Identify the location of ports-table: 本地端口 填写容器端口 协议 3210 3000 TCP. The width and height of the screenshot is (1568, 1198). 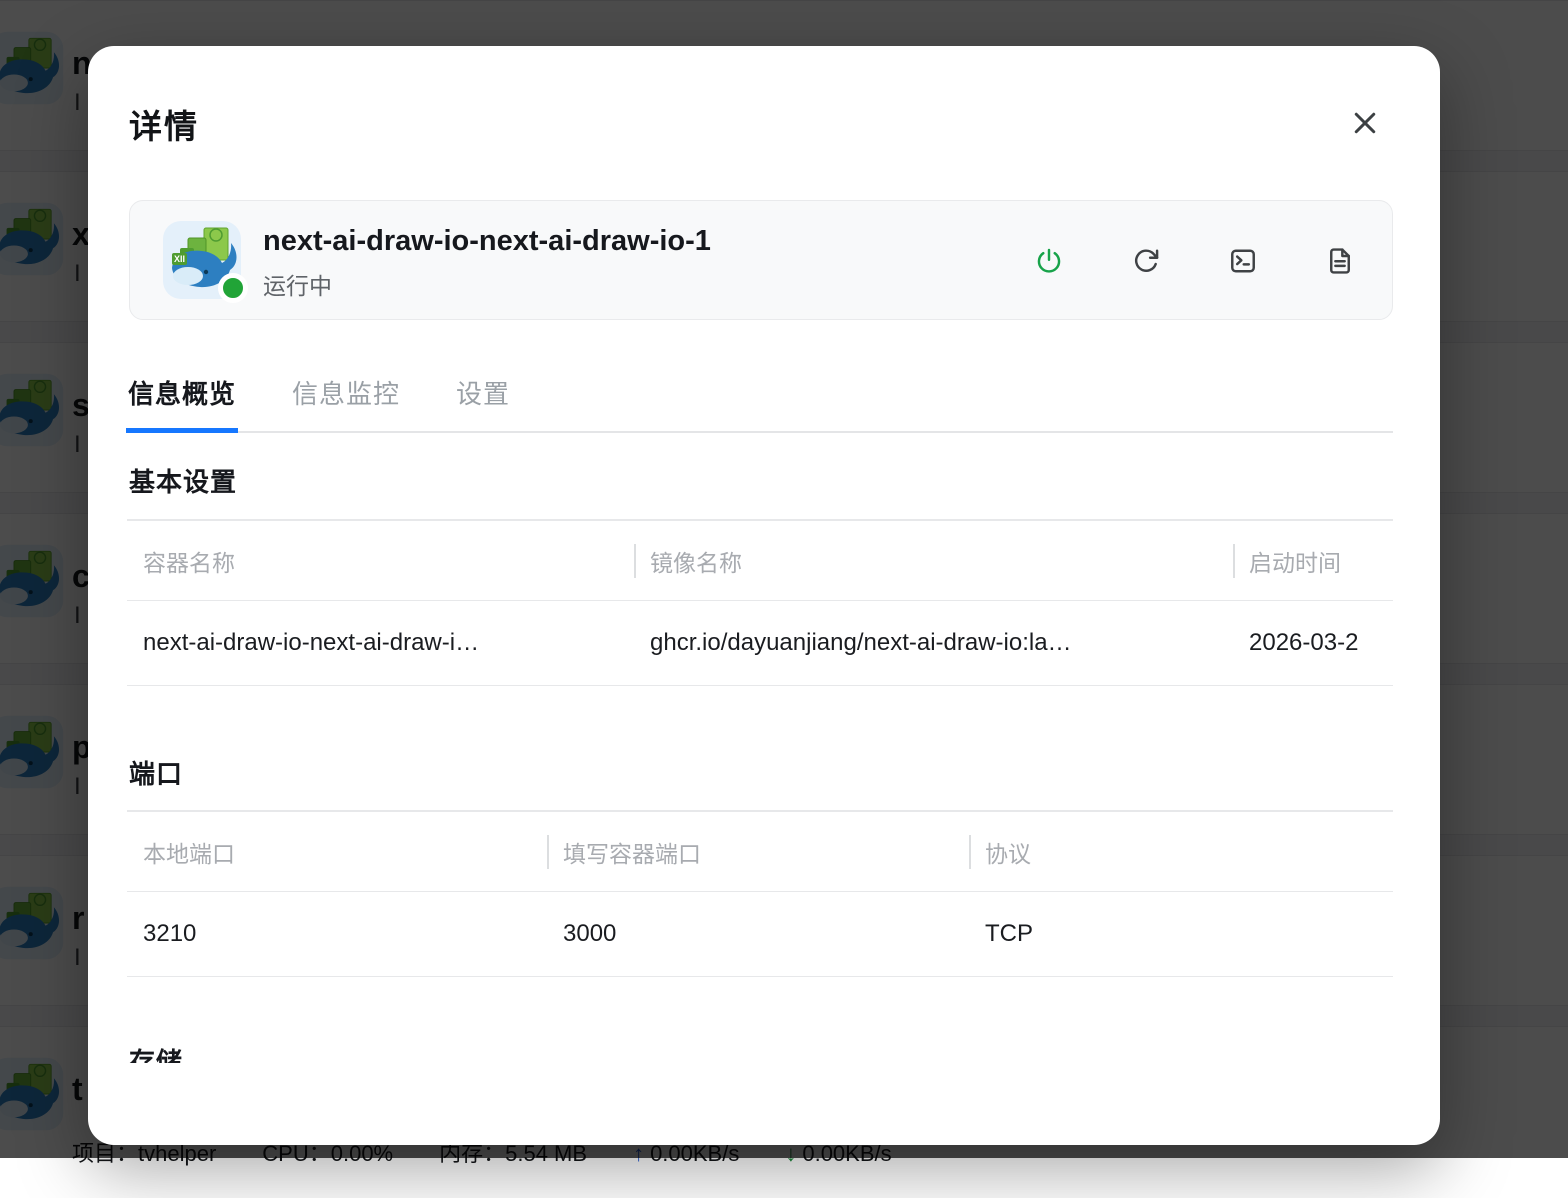
(760, 893).